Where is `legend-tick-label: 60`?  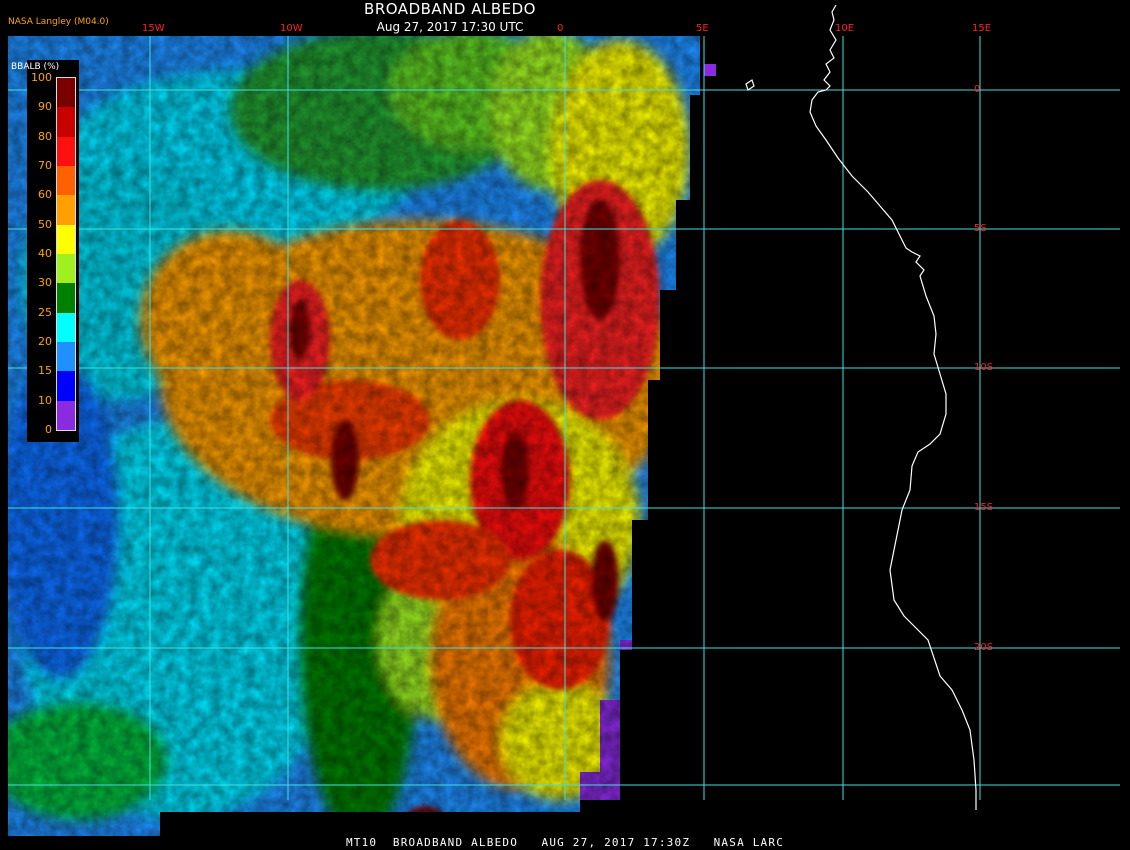
legend-tick-label: 60 is located at coordinates (45, 195).